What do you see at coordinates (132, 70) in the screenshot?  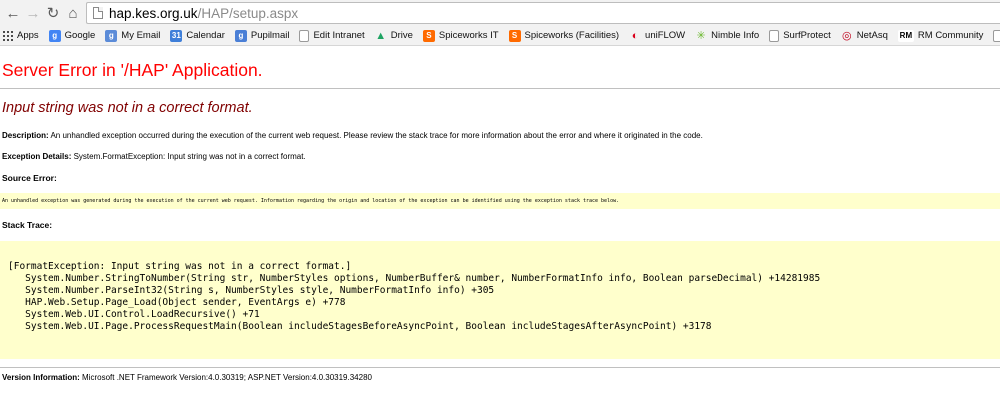 I see `page-title: Server Error in '/HAP' Application.` at bounding box center [132, 70].